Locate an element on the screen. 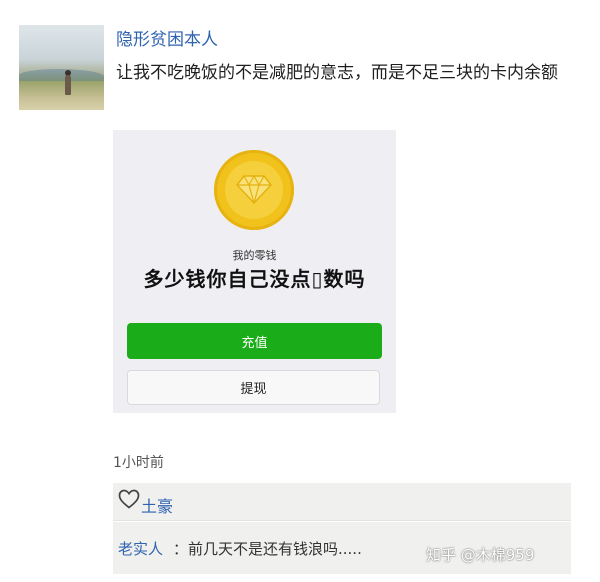 This screenshot has height=582, width=600. post-text: 让我不吃晚饭的不是减肥的意志，而是不足三块的卡内余额 is located at coordinates (337, 73).